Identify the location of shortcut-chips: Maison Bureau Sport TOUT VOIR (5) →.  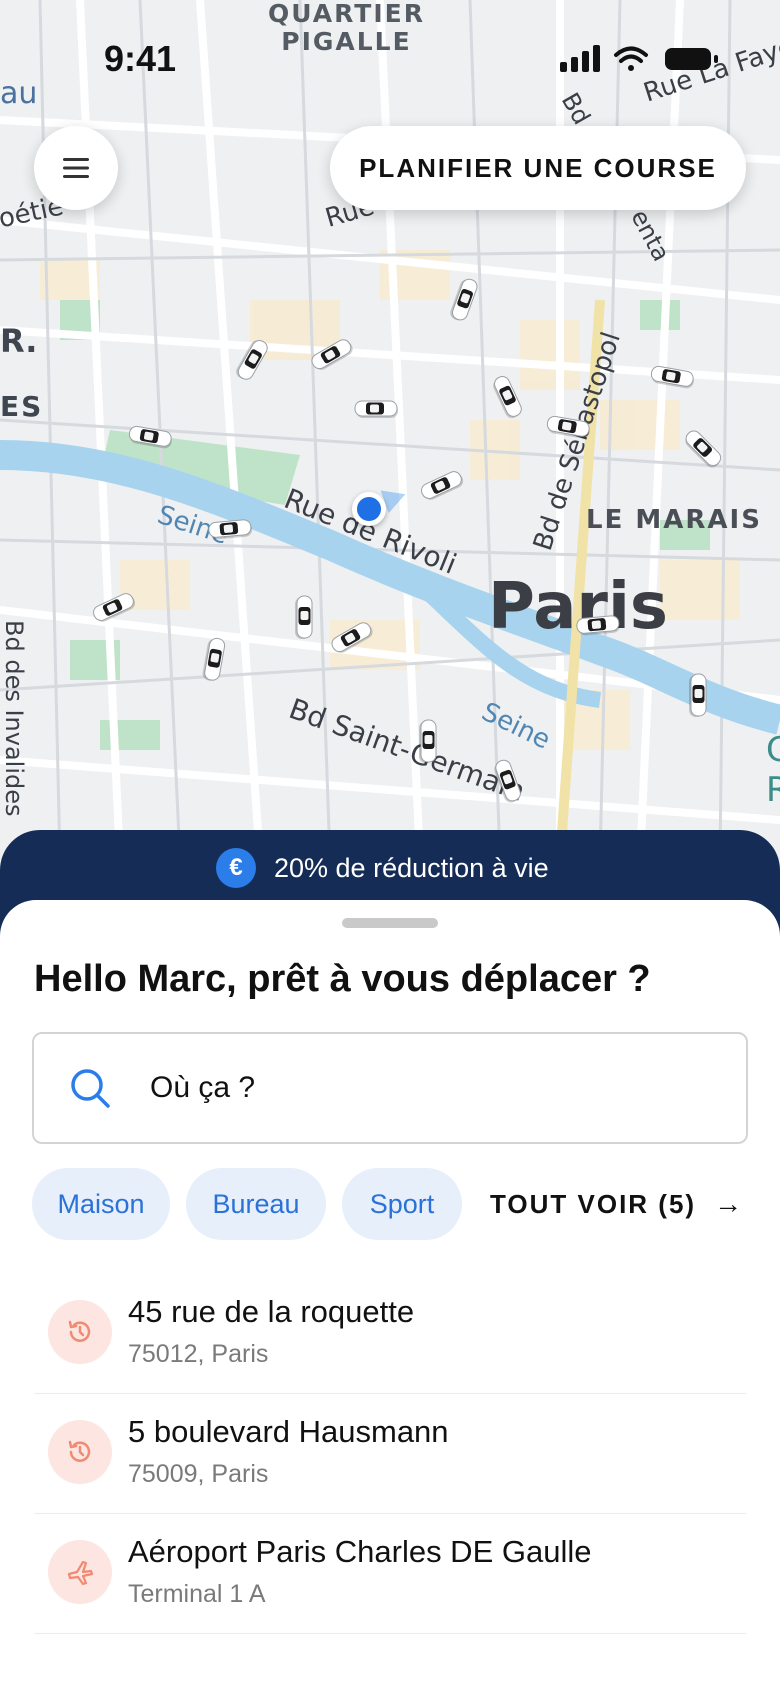
(388, 1204).